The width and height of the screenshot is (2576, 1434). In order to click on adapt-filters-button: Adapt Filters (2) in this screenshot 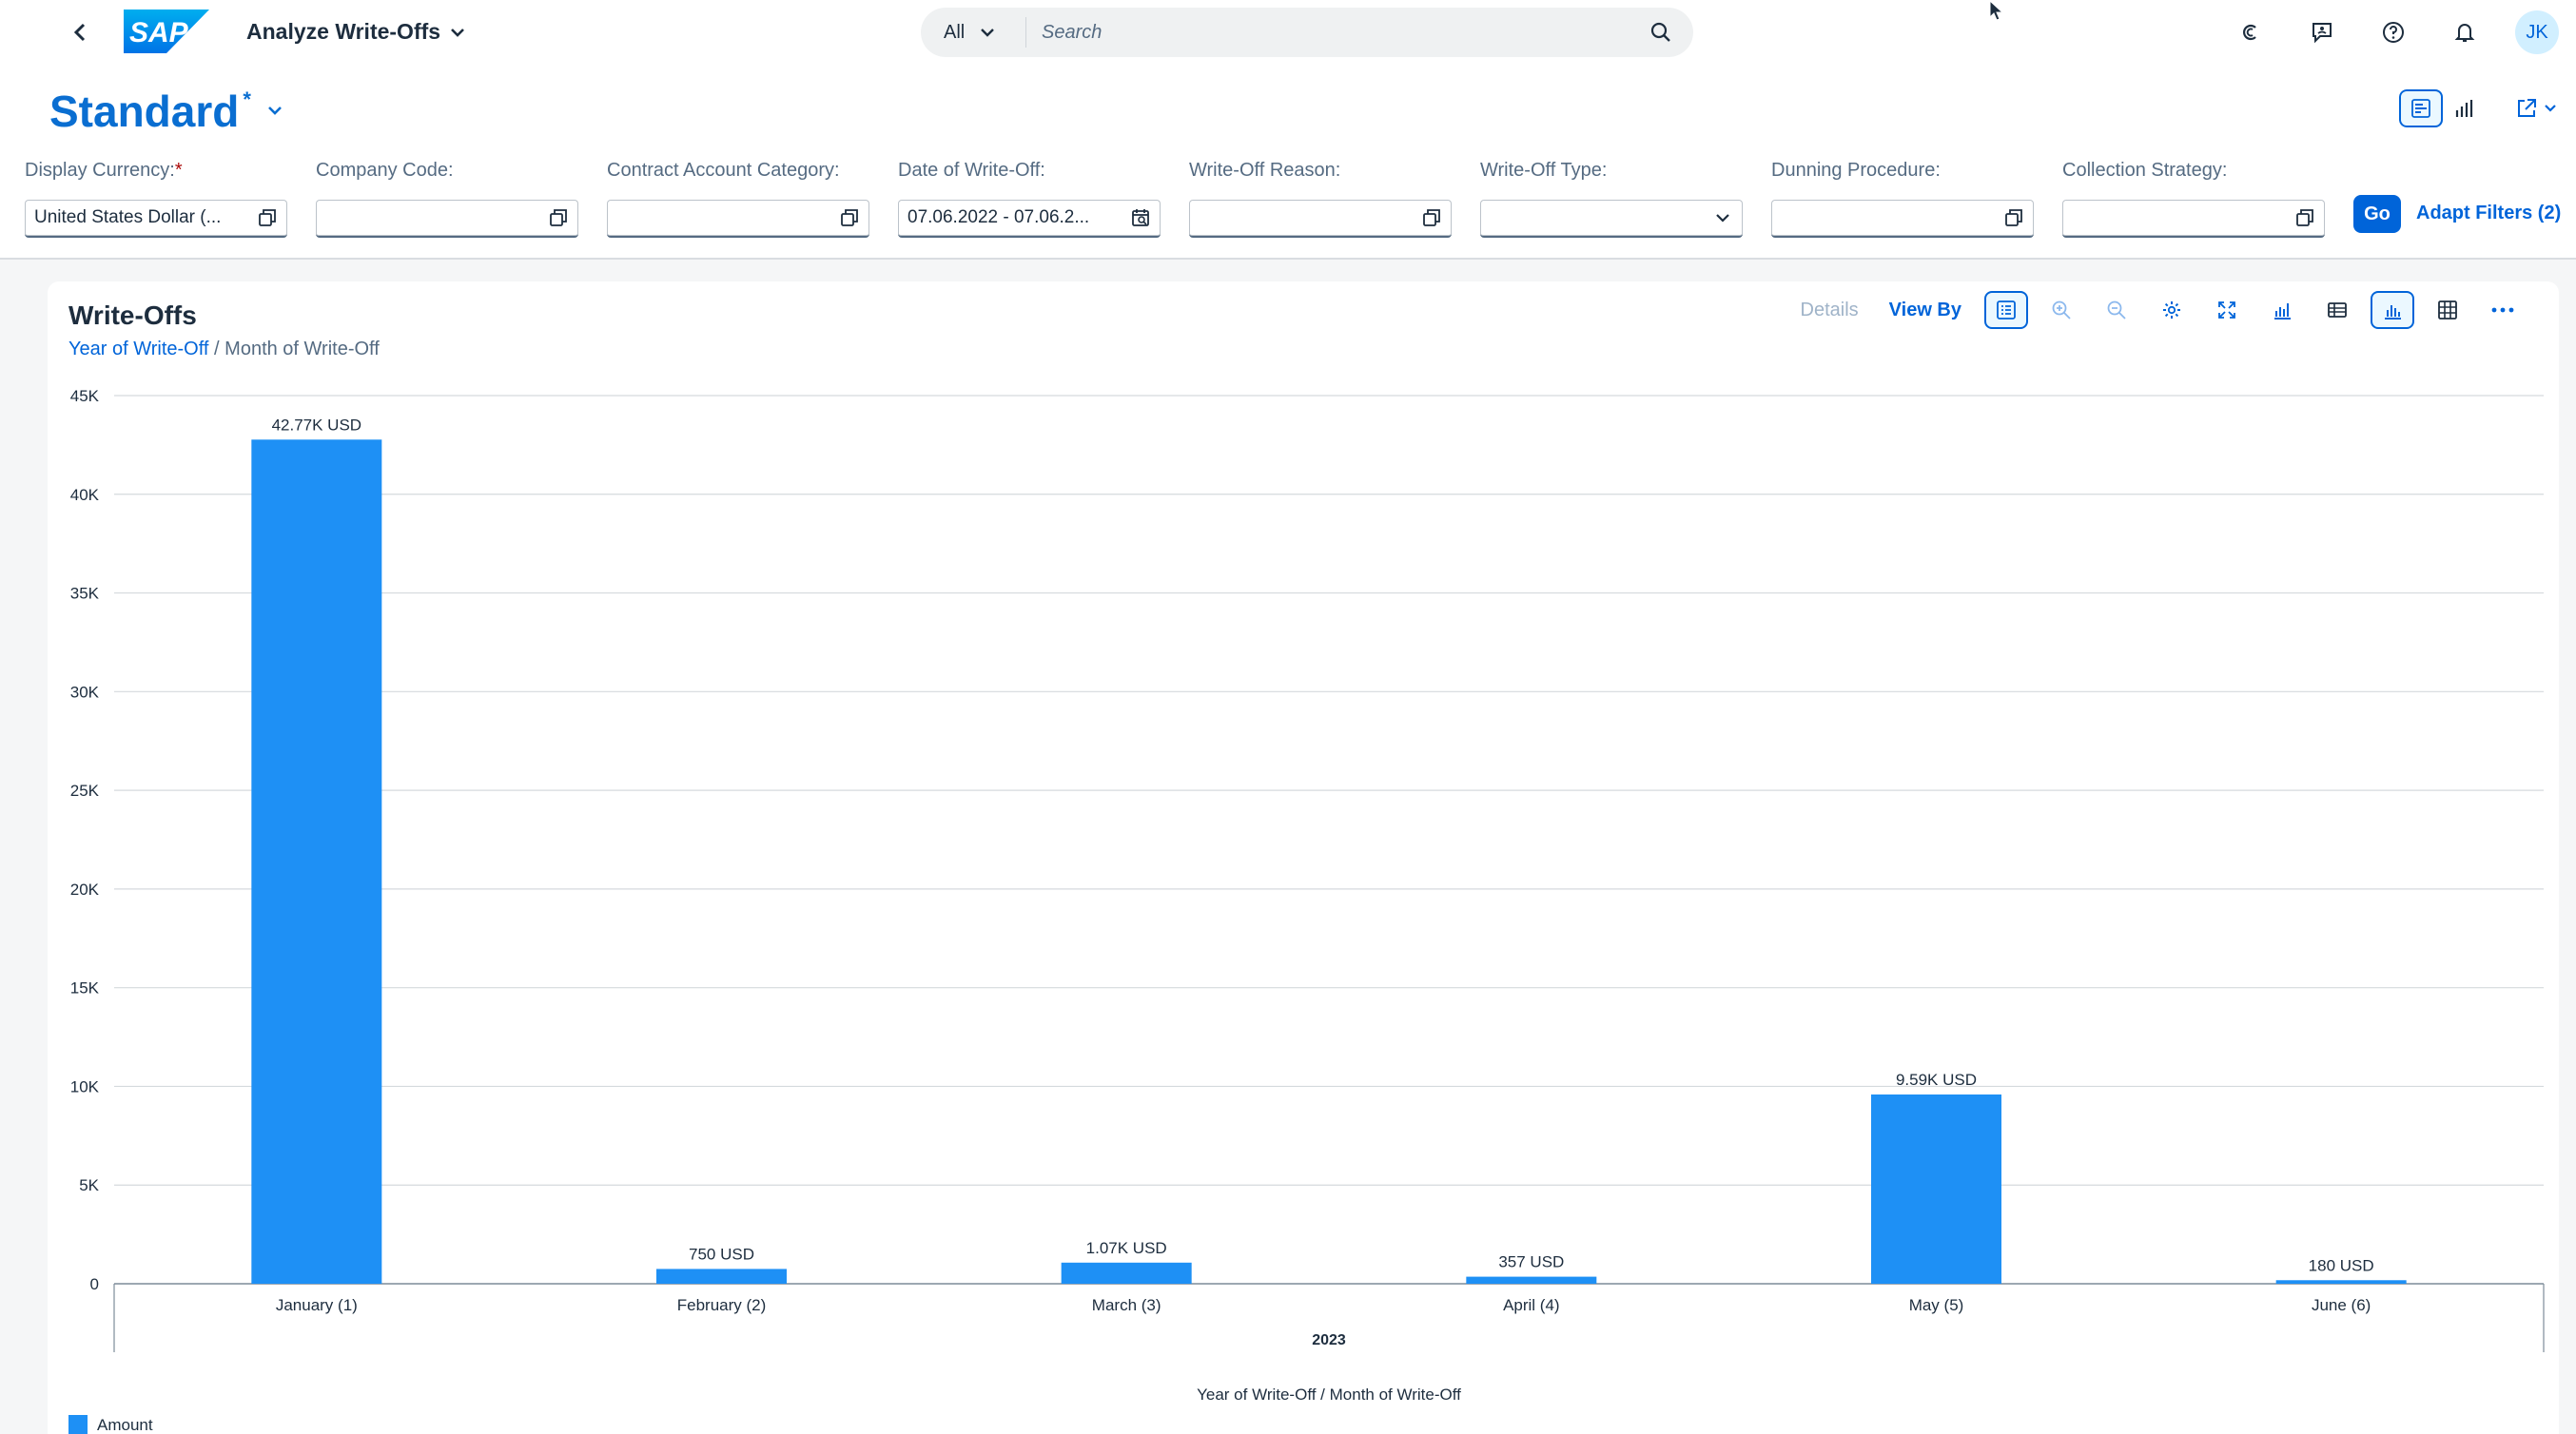, I will do `click(2489, 213)`.